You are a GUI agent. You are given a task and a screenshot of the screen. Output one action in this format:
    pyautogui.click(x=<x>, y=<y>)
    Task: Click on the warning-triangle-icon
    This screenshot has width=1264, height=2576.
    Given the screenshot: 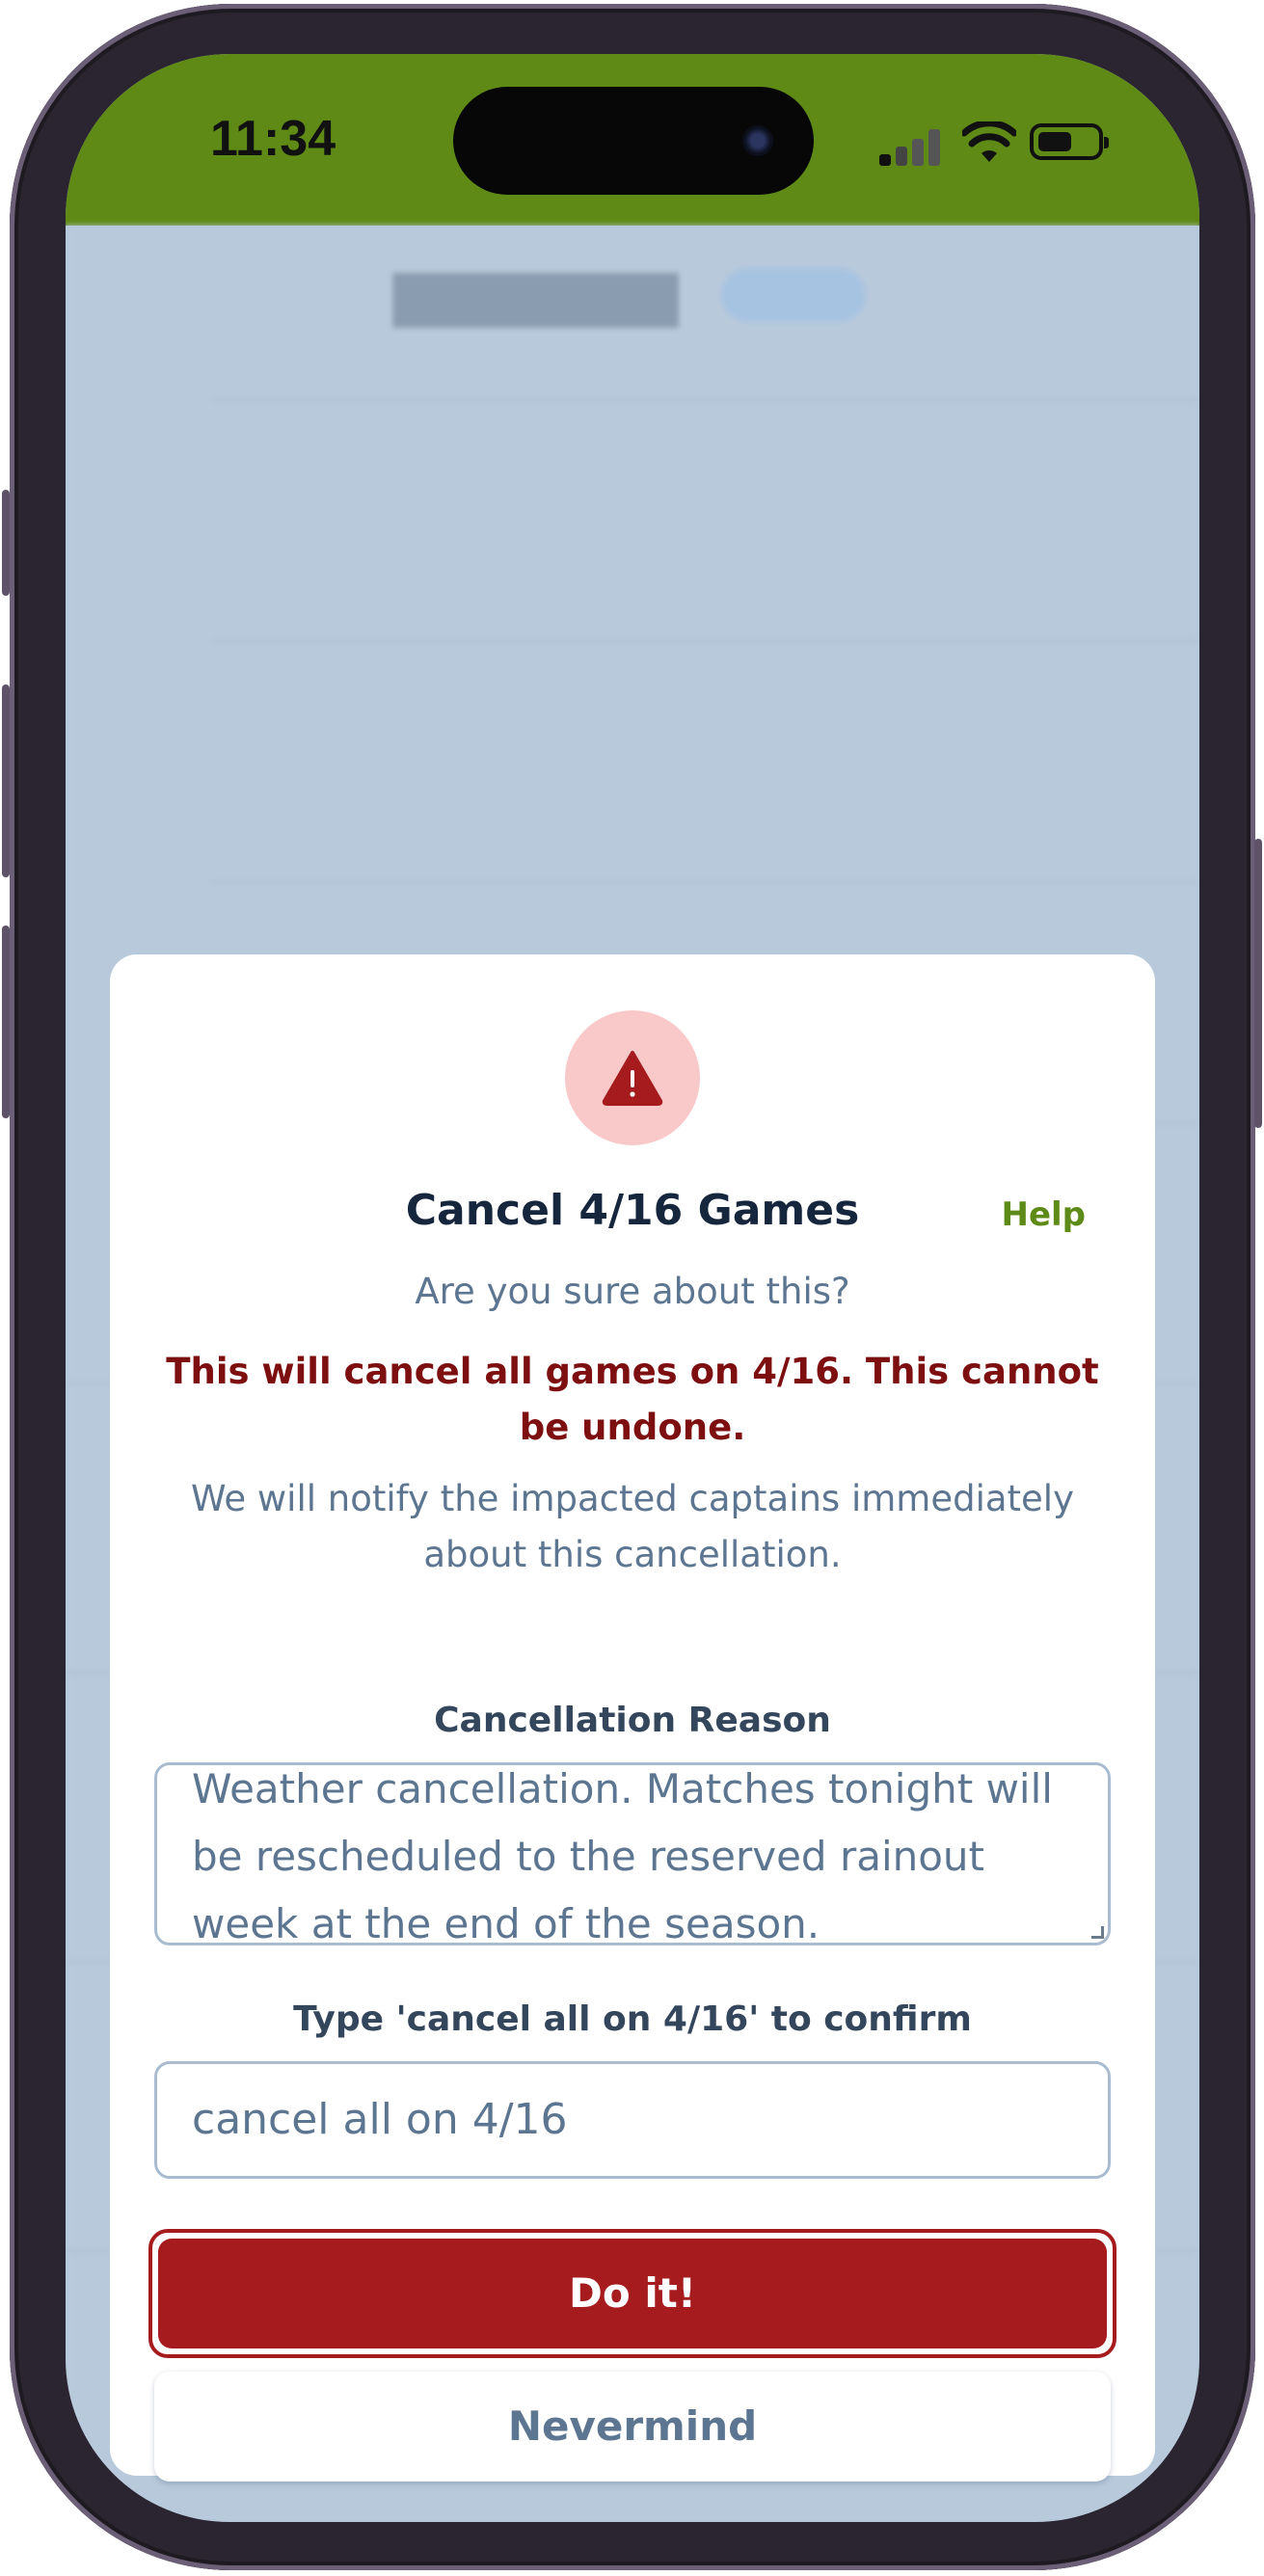 What is the action you would take?
    pyautogui.click(x=632, y=1079)
    